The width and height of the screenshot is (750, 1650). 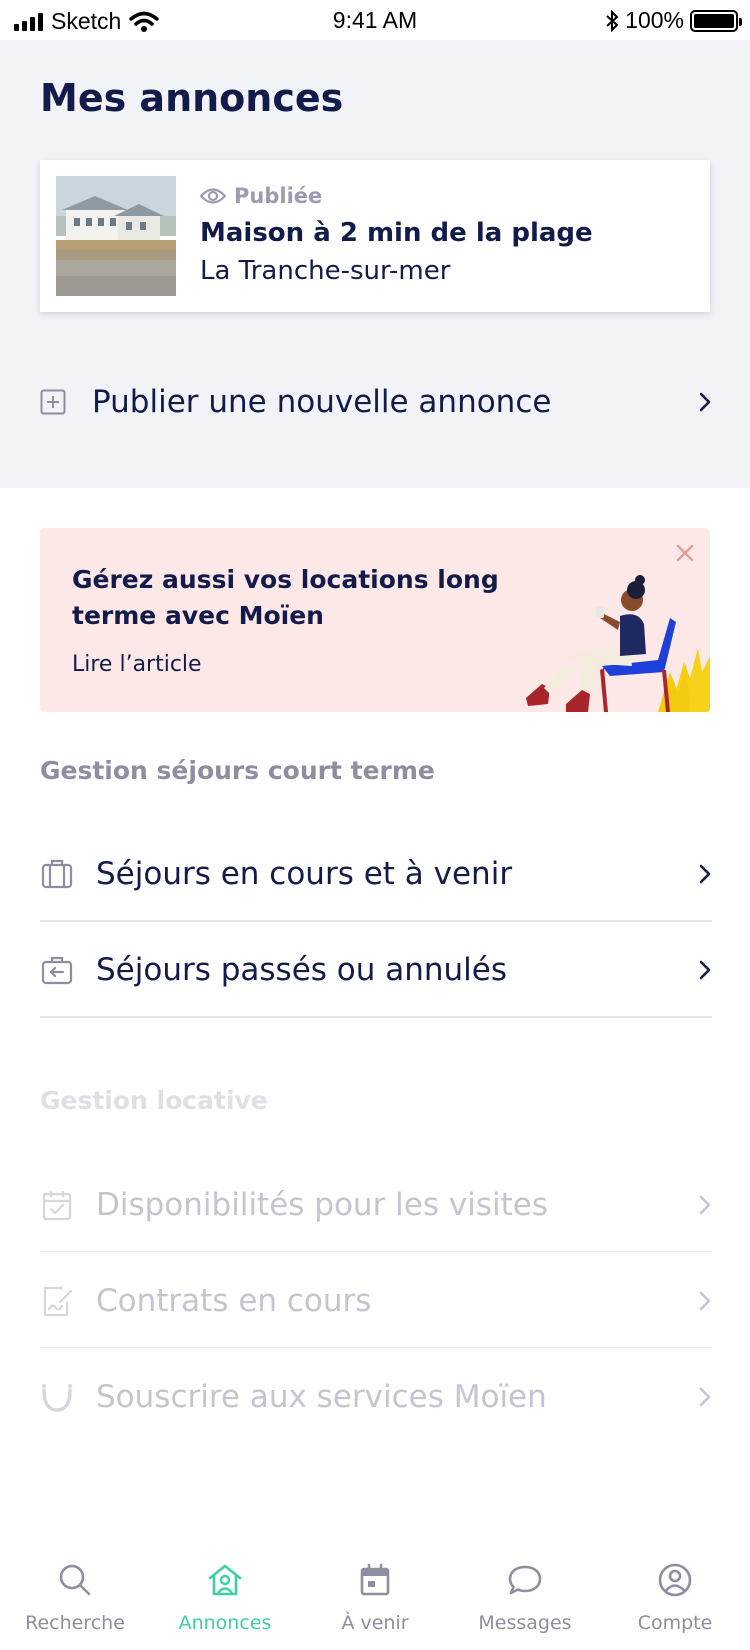 What do you see at coordinates (137, 664) in the screenshot?
I see `read-article-link: Lire l’article` at bounding box center [137, 664].